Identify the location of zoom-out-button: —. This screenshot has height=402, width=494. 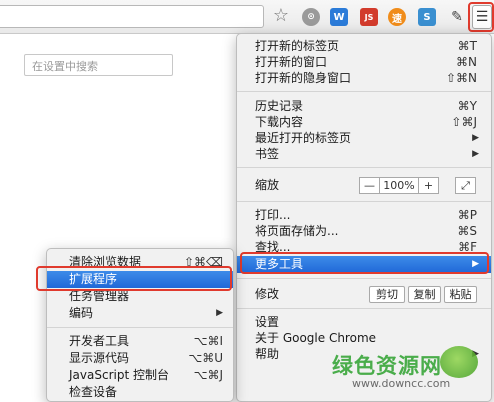
(369, 185).